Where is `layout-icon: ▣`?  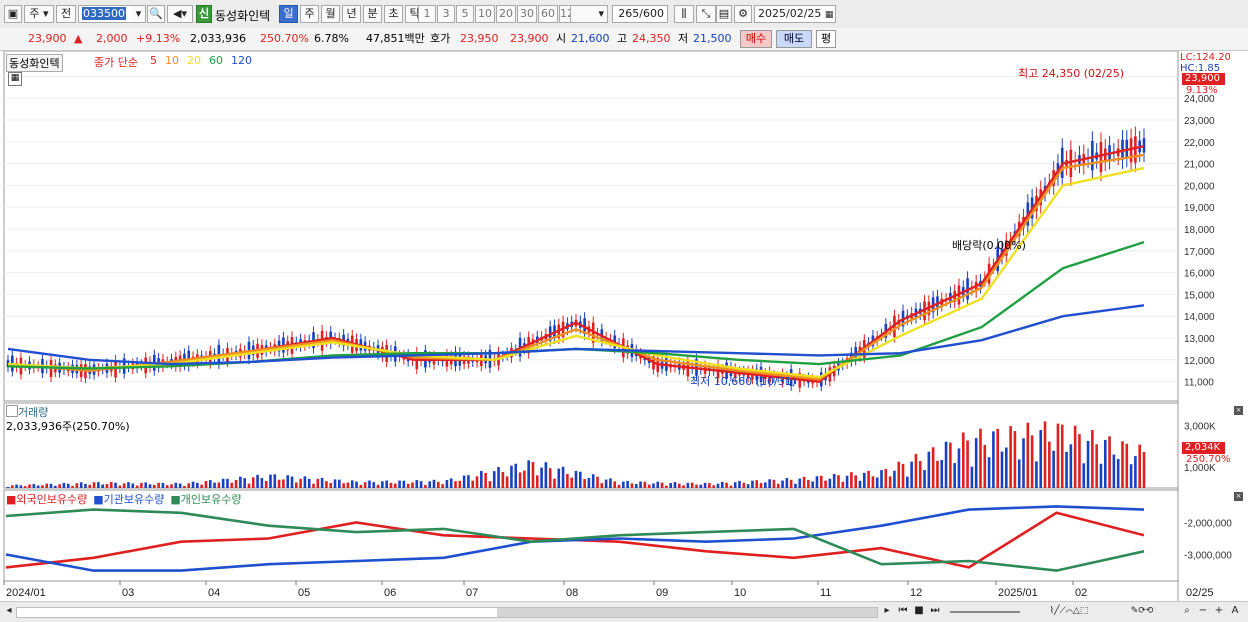 layout-icon: ▣ is located at coordinates (13, 14).